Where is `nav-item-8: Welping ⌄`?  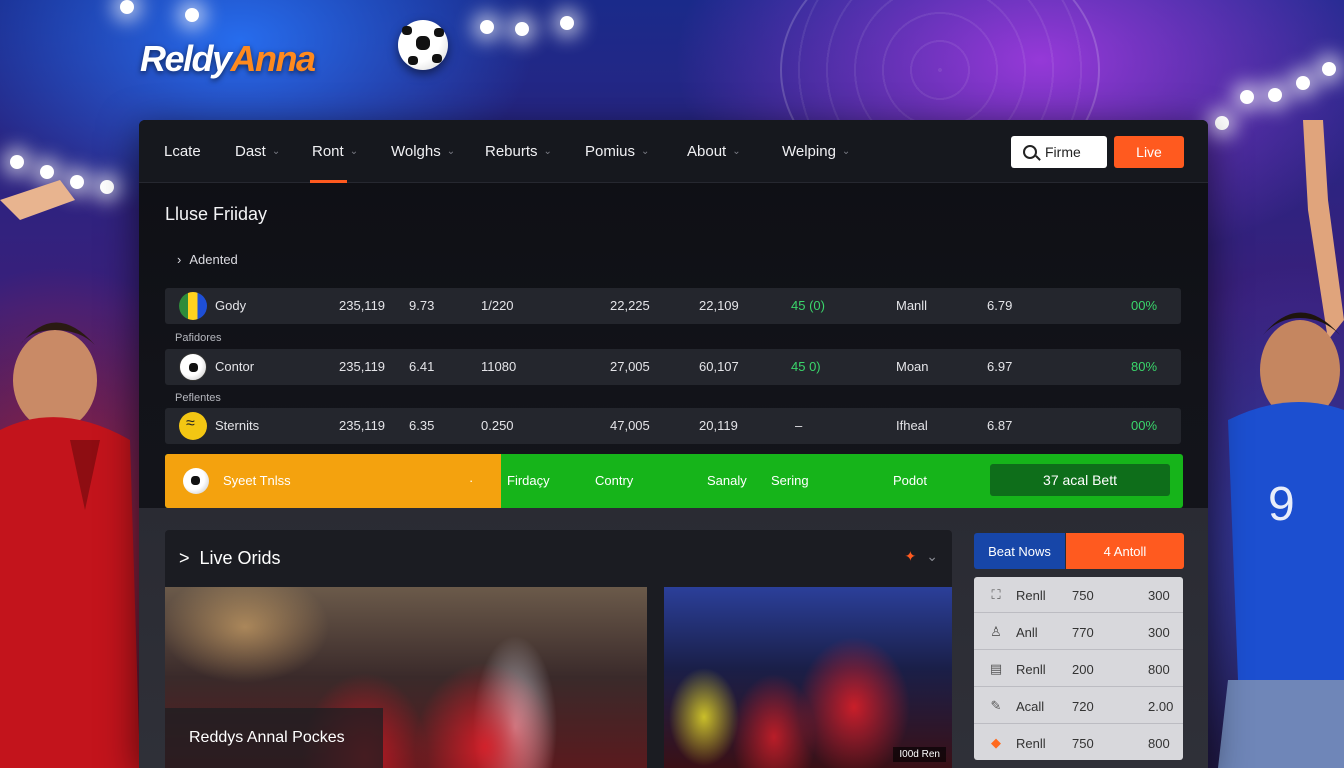
nav-item-8: Welping ⌄ is located at coordinates (816, 151).